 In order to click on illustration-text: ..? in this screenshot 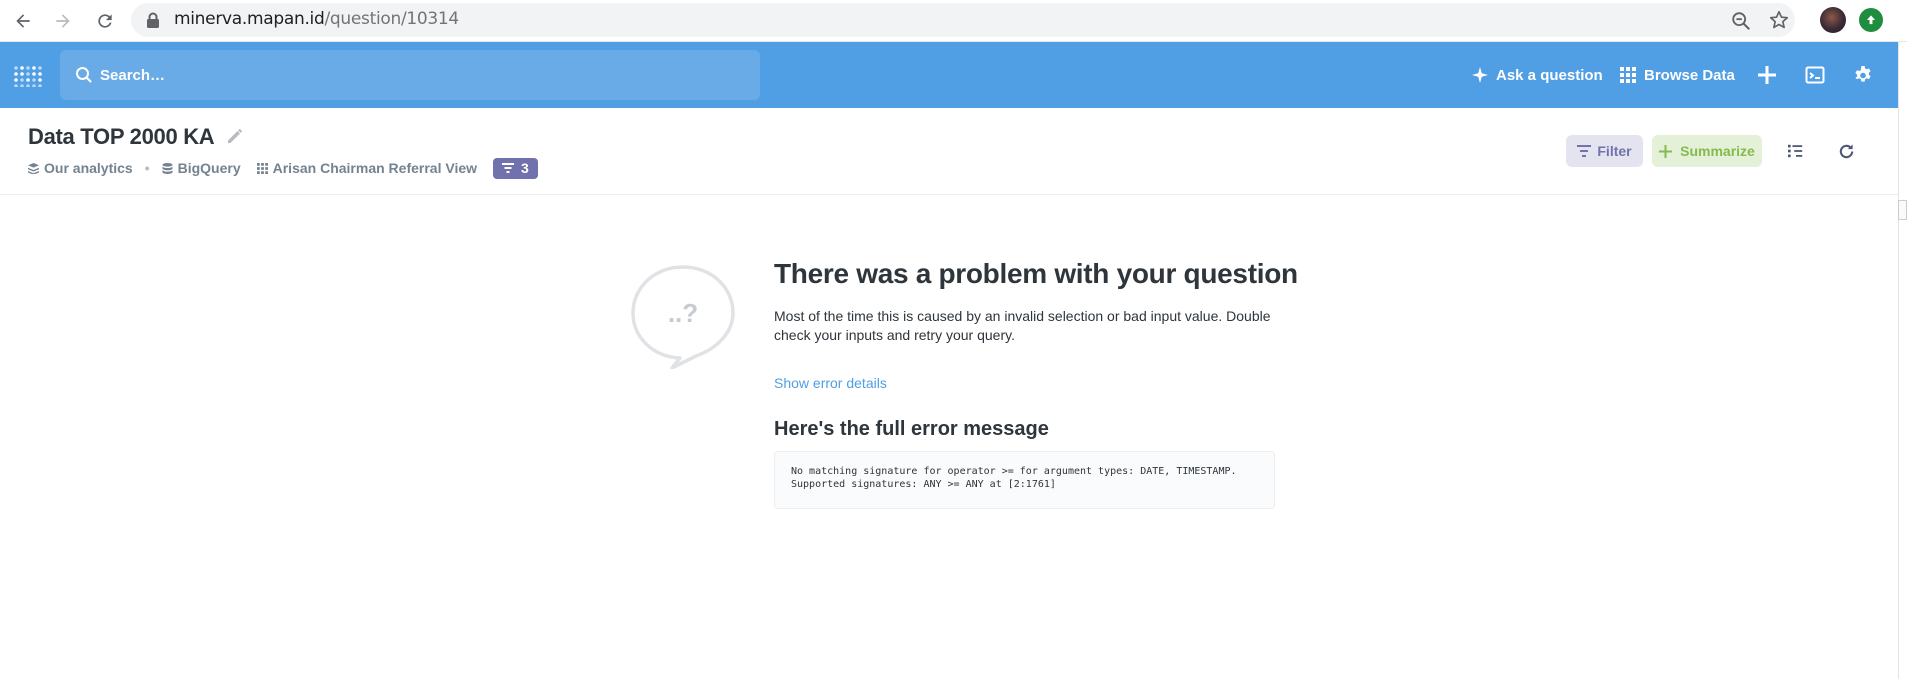, I will do `click(683, 313)`.